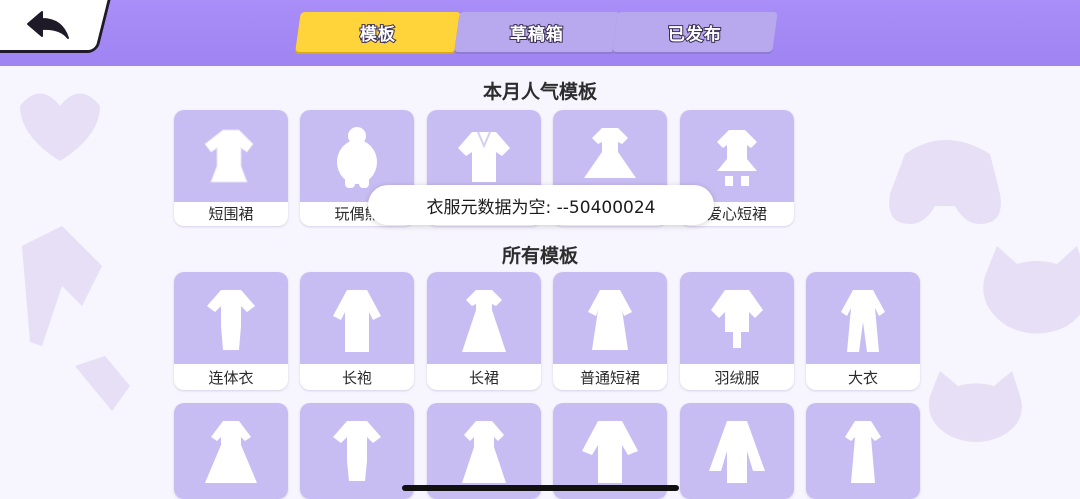 This screenshot has width=1080, height=499. I want to click on bodysuit-icon, so click(357, 451).